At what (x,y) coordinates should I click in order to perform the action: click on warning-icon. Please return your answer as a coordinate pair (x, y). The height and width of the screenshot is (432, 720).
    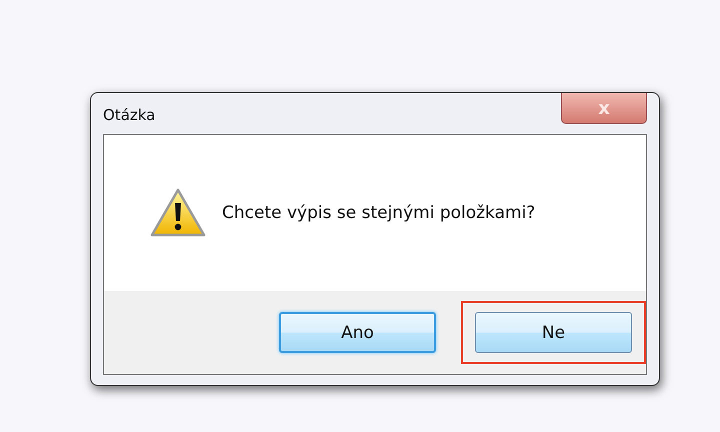
    Looking at the image, I should click on (178, 213).